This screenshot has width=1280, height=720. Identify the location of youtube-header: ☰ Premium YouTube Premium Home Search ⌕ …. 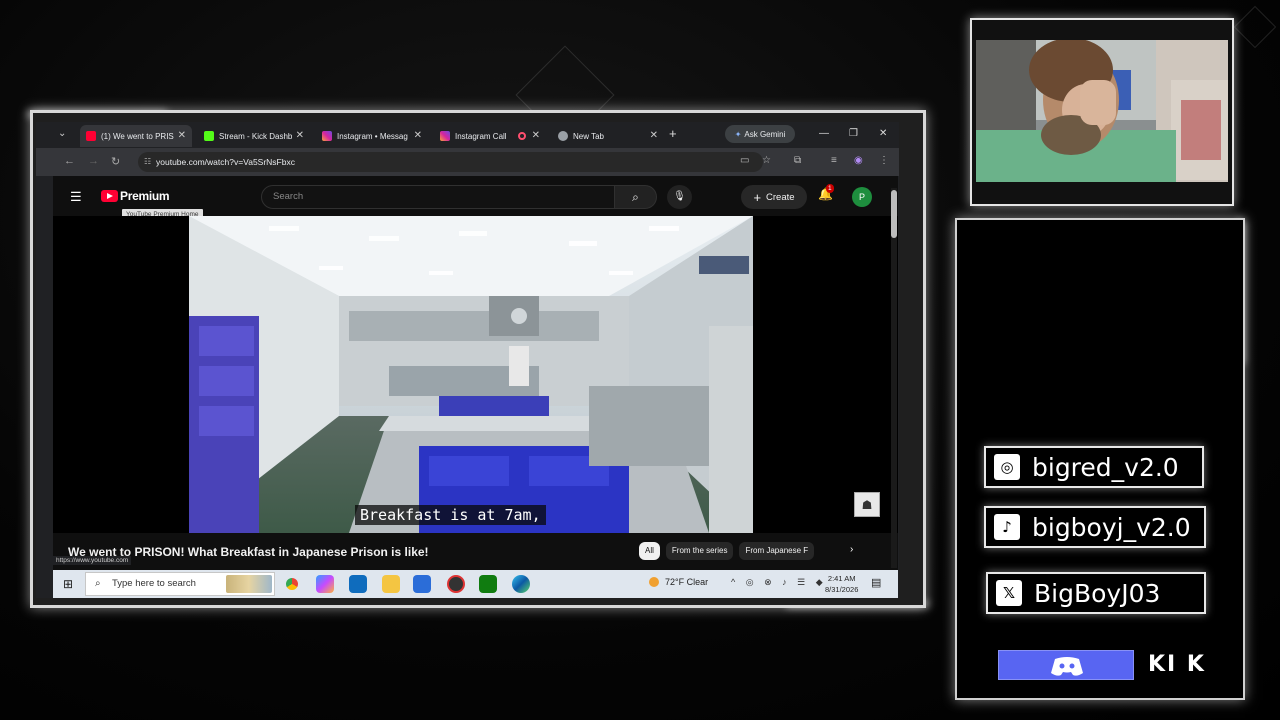
(475, 198).